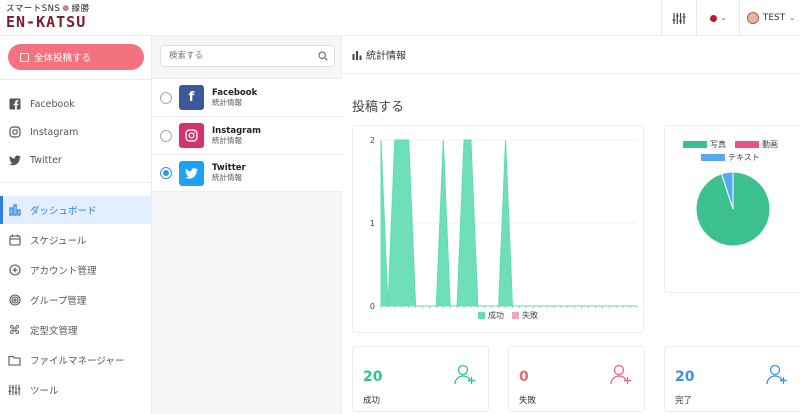  What do you see at coordinates (52, 104) in the screenshot?
I see `sidebar-item-label: Facebook` at bounding box center [52, 104].